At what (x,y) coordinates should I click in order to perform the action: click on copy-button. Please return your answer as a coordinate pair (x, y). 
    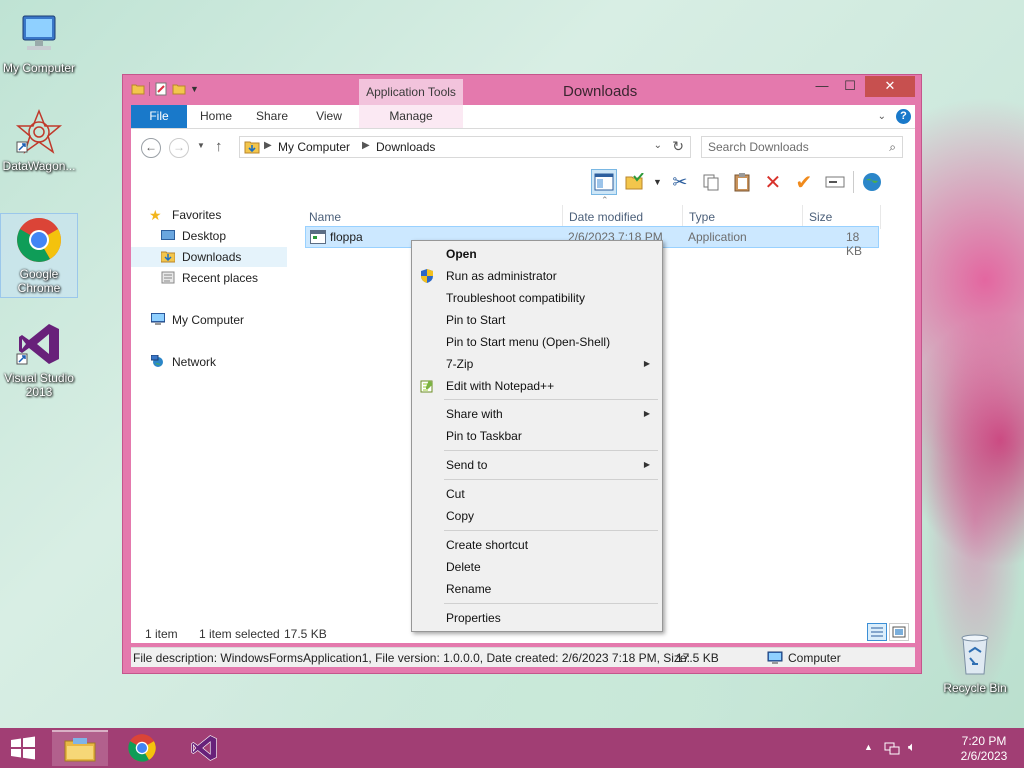
    Looking at the image, I should click on (711, 182).